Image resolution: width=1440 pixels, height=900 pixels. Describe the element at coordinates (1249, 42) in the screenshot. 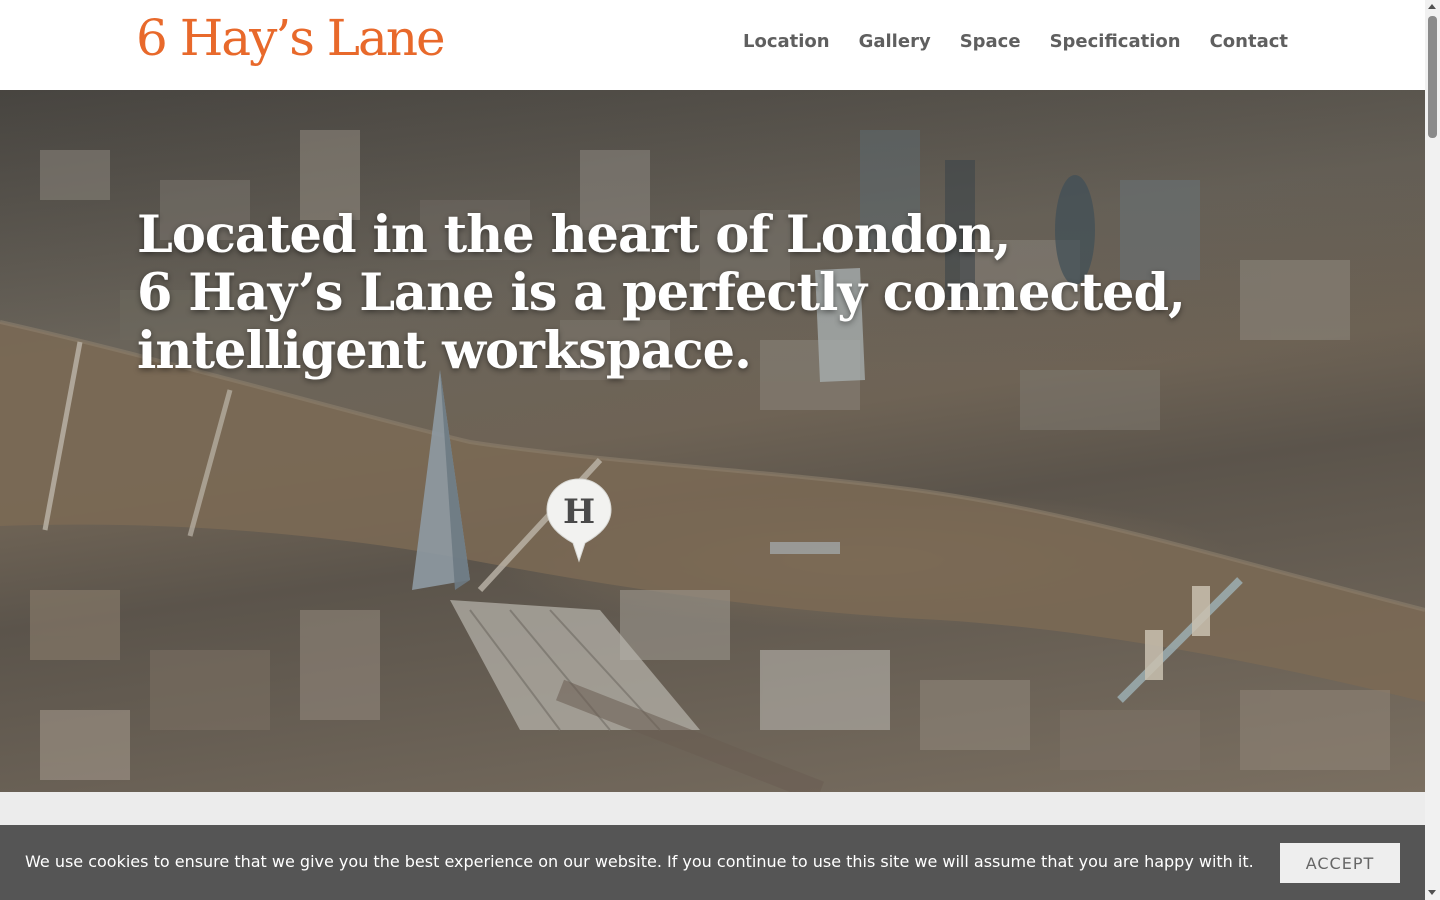

I see `nav-contact: Contact` at that location.